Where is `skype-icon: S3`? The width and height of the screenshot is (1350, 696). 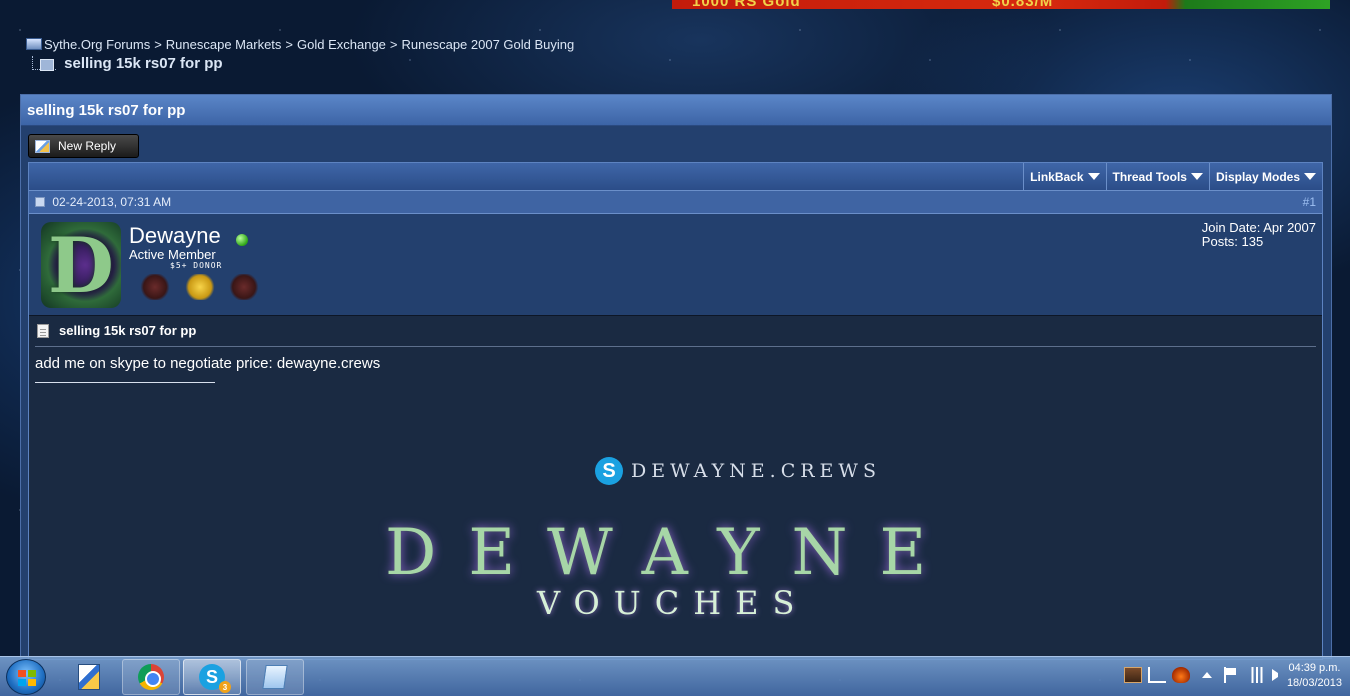
skype-icon: S3 is located at coordinates (215, 678).